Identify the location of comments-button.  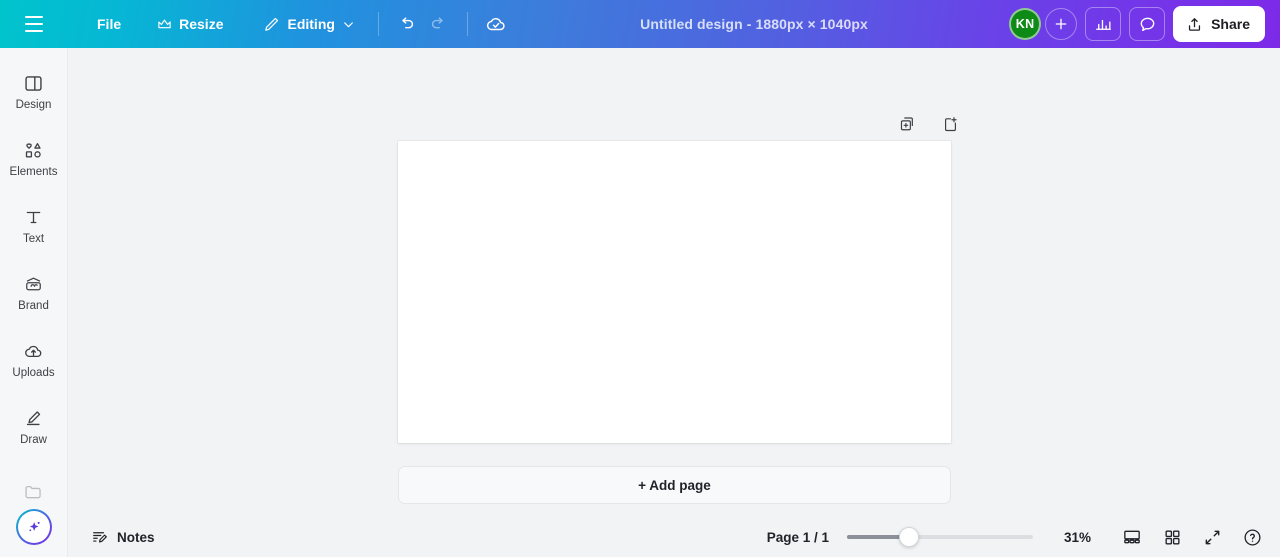
(1147, 24).